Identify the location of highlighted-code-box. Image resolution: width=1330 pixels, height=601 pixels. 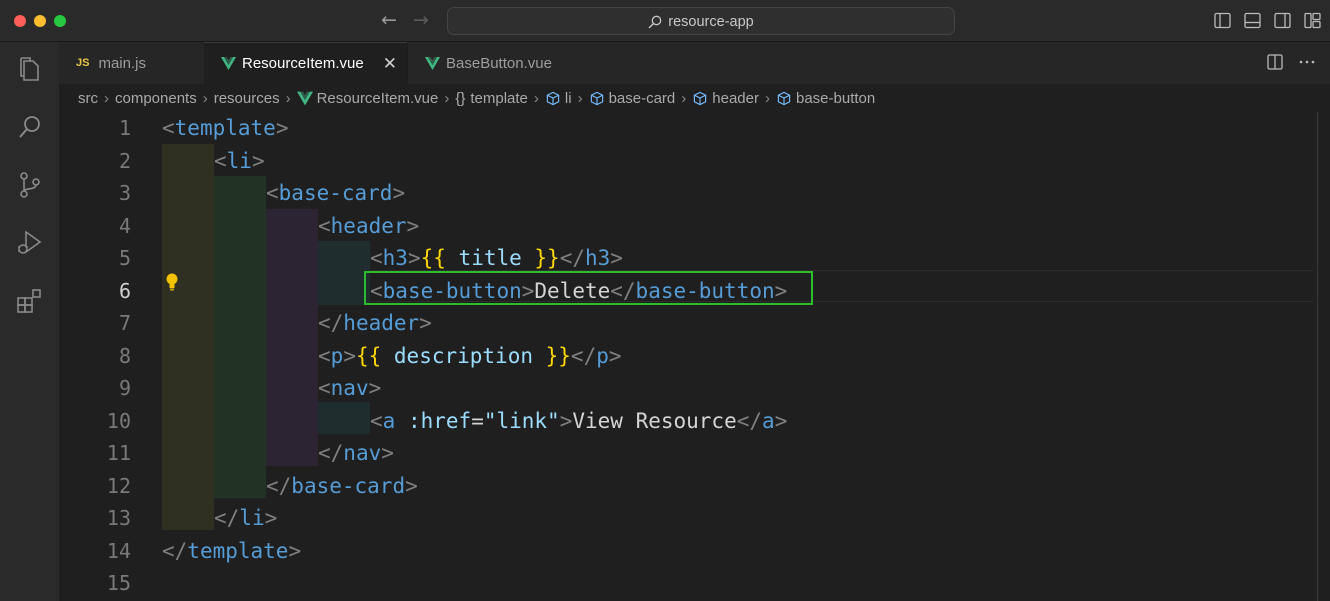
(588, 288).